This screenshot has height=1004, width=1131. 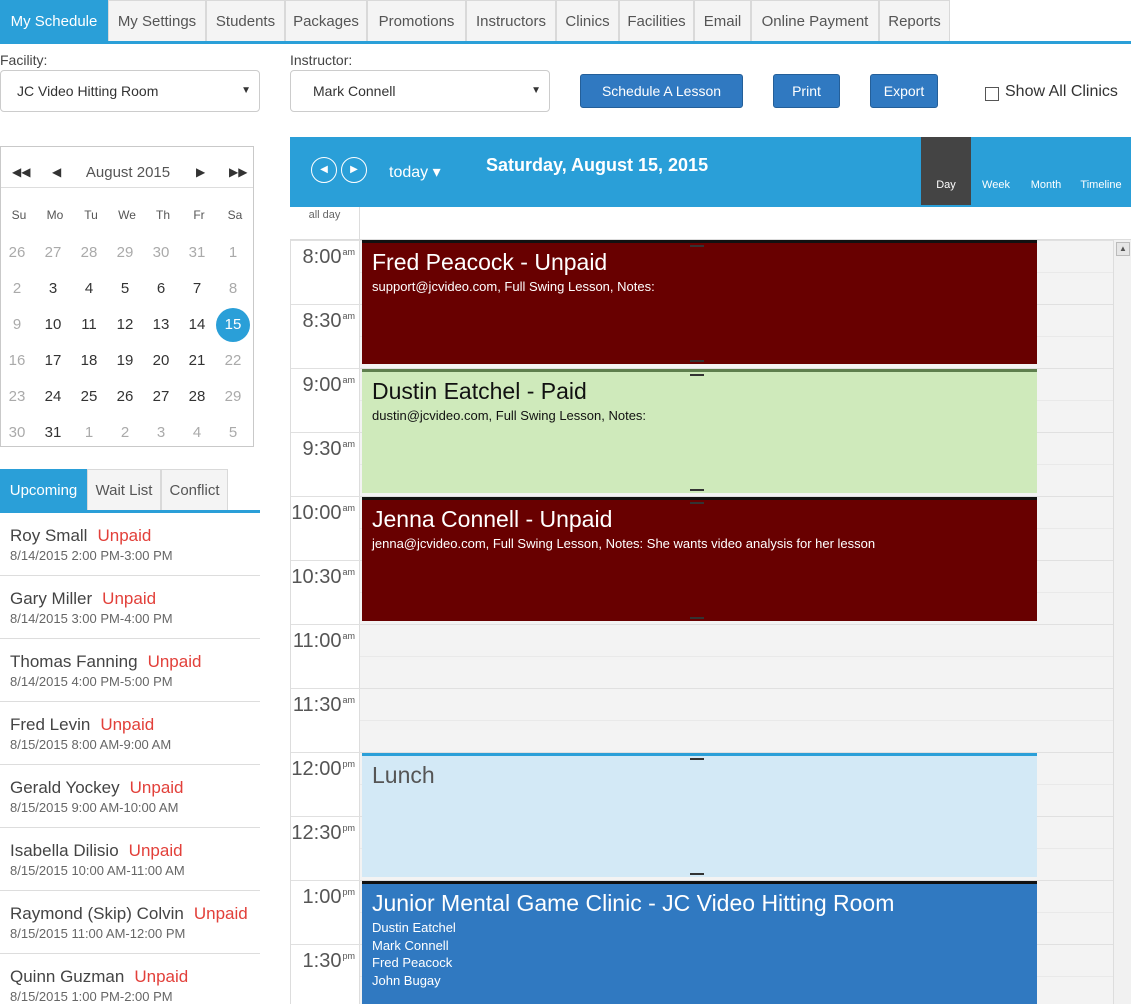 I want to click on calendar-day: 17, so click(x=53, y=361).